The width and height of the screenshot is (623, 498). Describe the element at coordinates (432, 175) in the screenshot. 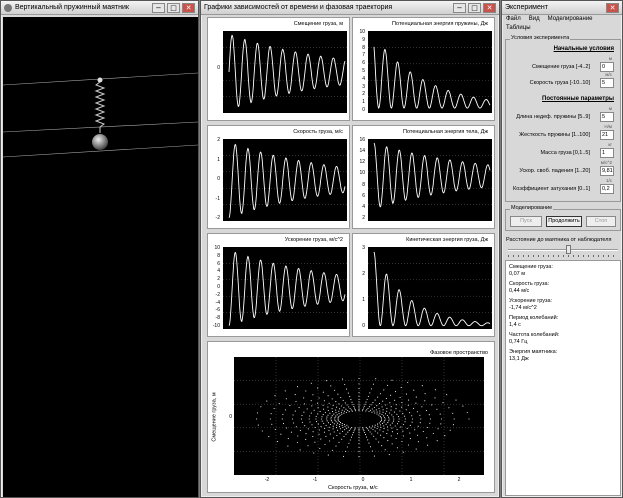

I see `series-line` at that location.